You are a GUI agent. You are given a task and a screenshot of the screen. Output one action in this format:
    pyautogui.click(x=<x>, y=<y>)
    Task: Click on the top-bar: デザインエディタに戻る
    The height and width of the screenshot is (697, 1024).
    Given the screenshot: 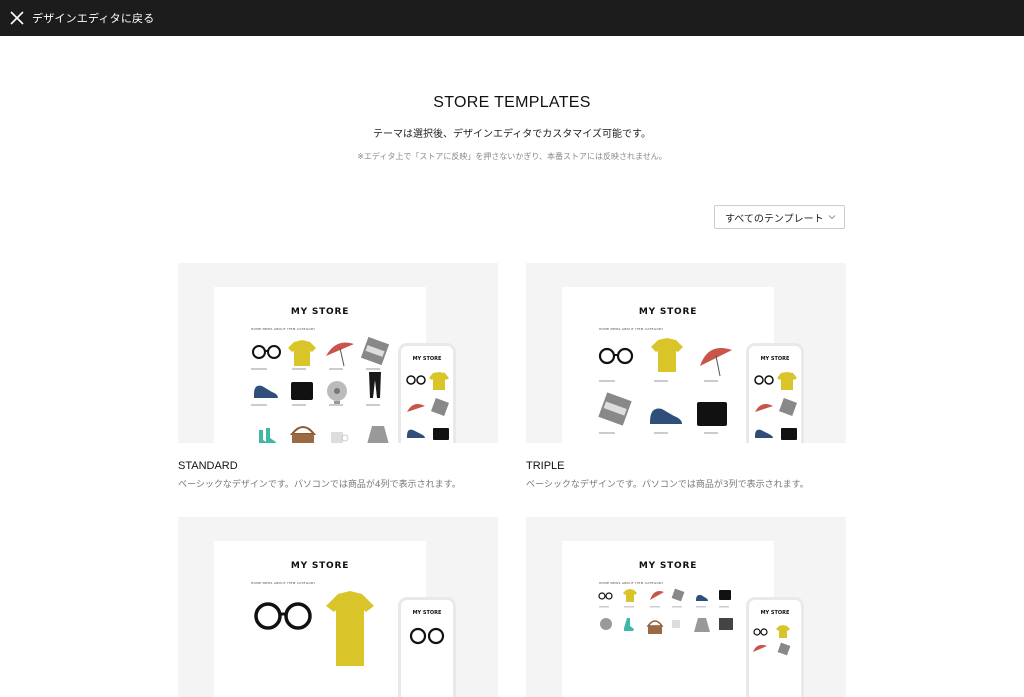 What is the action you would take?
    pyautogui.click(x=512, y=18)
    